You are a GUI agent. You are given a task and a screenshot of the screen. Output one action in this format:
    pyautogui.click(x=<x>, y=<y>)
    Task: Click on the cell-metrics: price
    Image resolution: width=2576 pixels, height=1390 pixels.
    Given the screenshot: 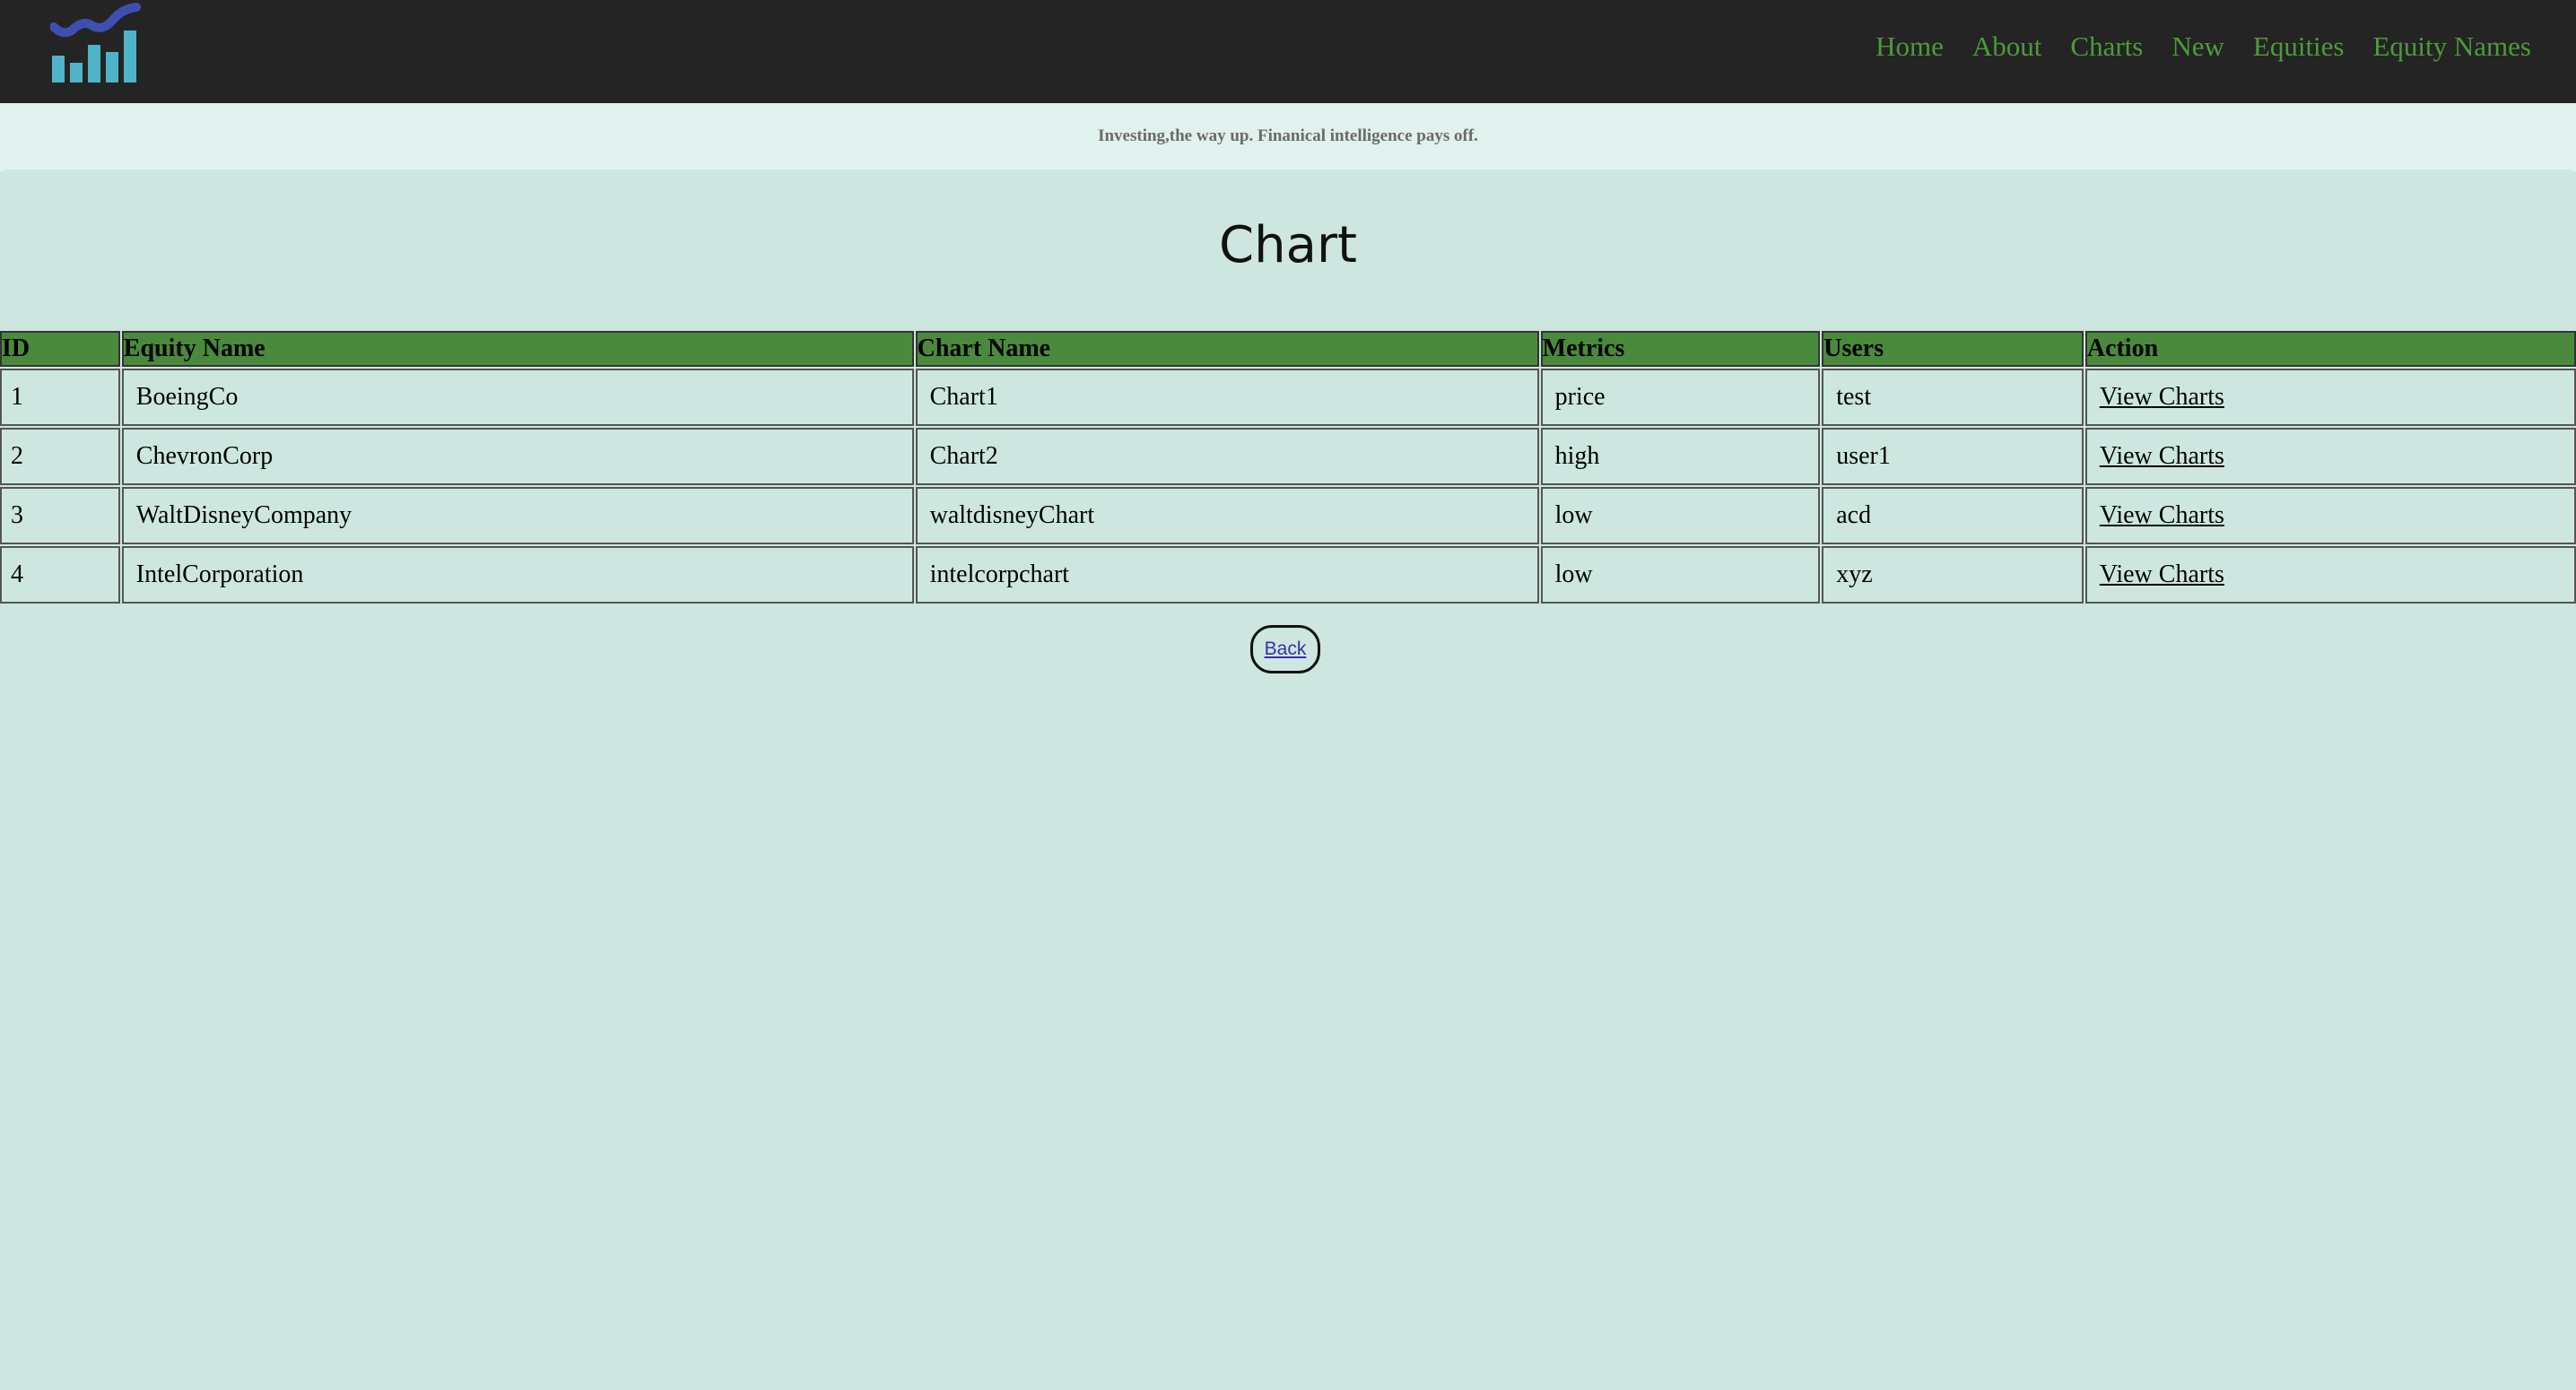 What is the action you would take?
    pyautogui.click(x=1680, y=397)
    